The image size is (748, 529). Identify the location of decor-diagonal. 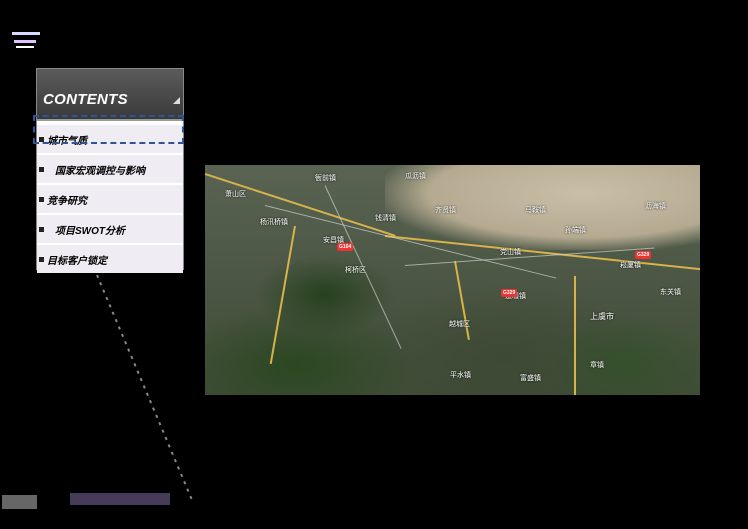
(144, 387).